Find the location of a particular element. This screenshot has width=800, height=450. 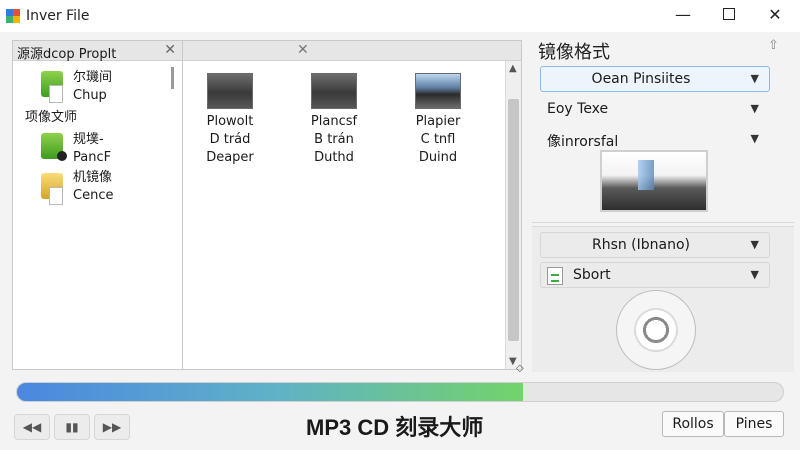

resize-grip-icon: ◇ is located at coordinates (520, 368).